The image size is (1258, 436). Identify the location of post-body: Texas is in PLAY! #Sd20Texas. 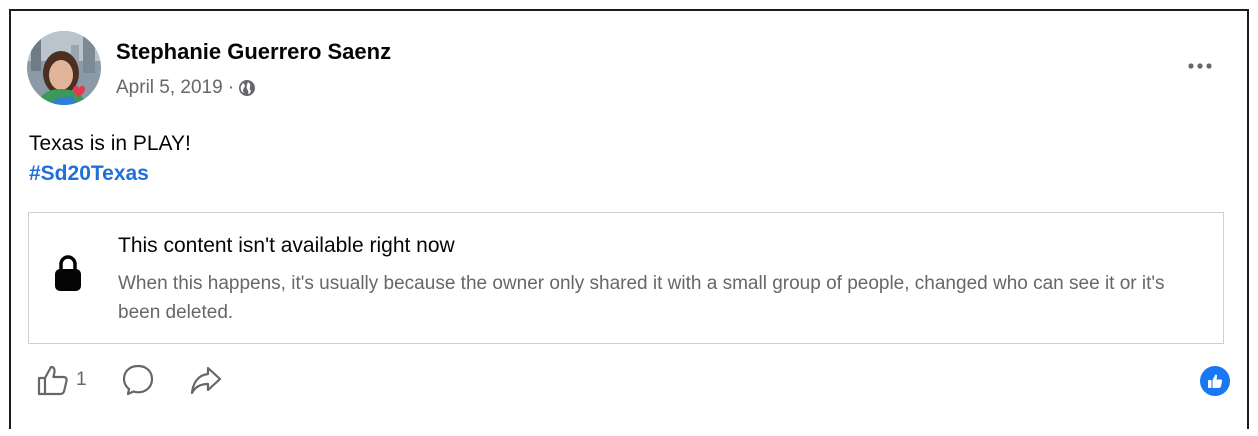
(110, 159).